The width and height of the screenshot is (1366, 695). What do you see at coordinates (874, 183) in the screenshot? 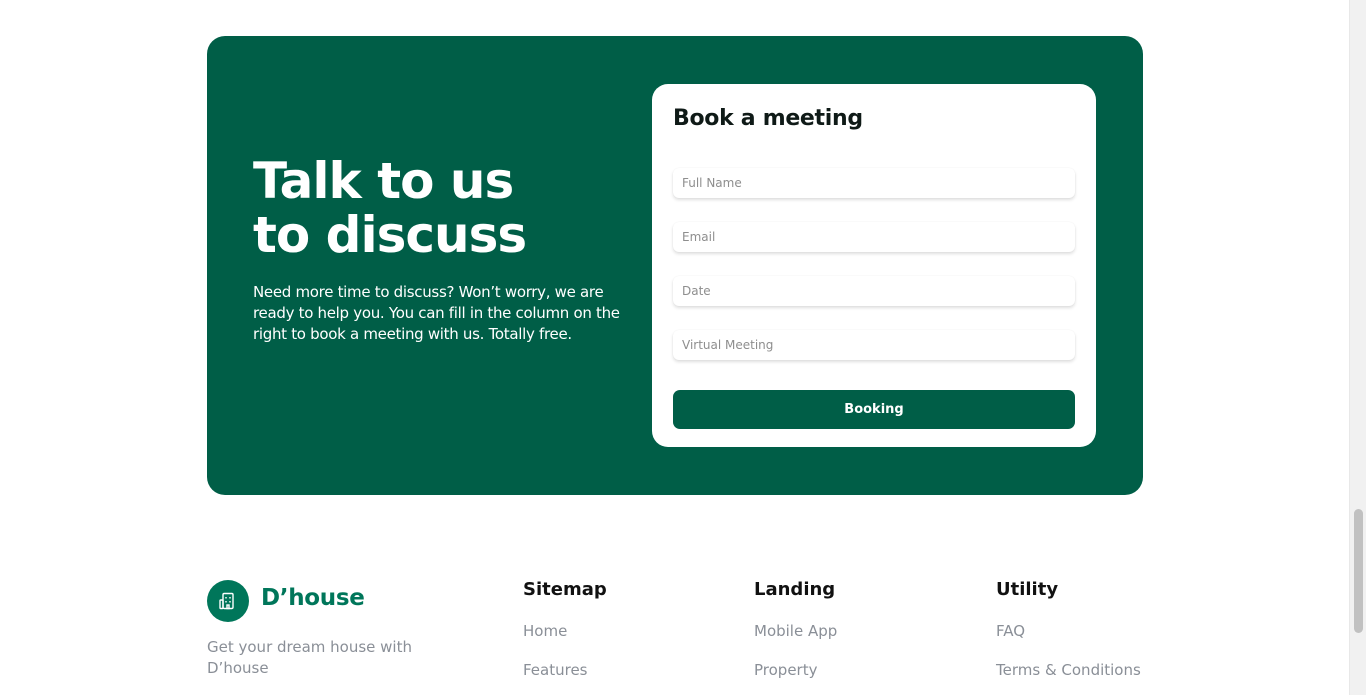
I see `full-name-input` at bounding box center [874, 183].